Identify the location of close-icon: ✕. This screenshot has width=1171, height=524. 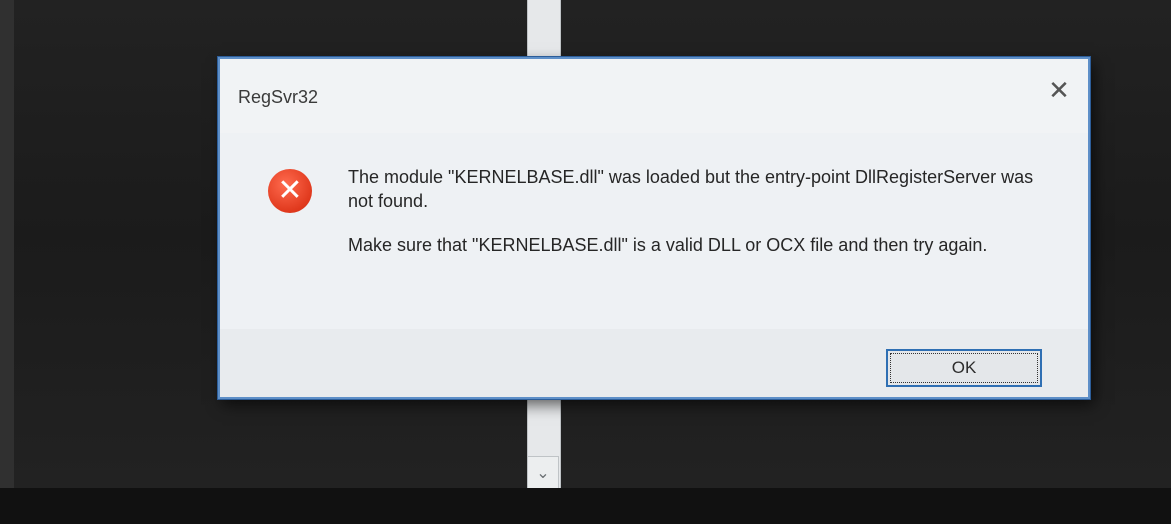
(1059, 90).